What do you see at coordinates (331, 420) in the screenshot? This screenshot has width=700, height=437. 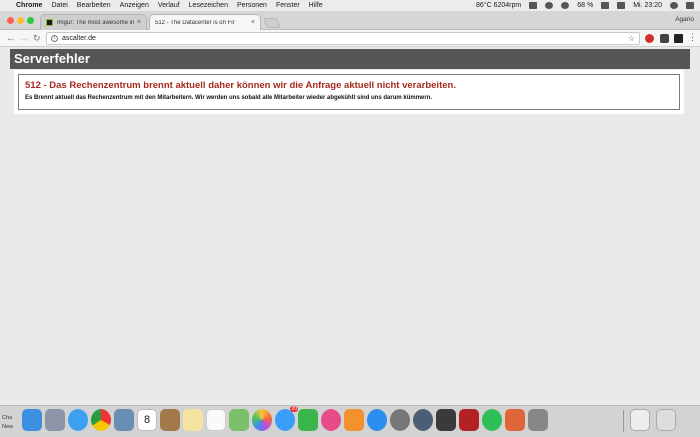 I see `itunes-icon` at bounding box center [331, 420].